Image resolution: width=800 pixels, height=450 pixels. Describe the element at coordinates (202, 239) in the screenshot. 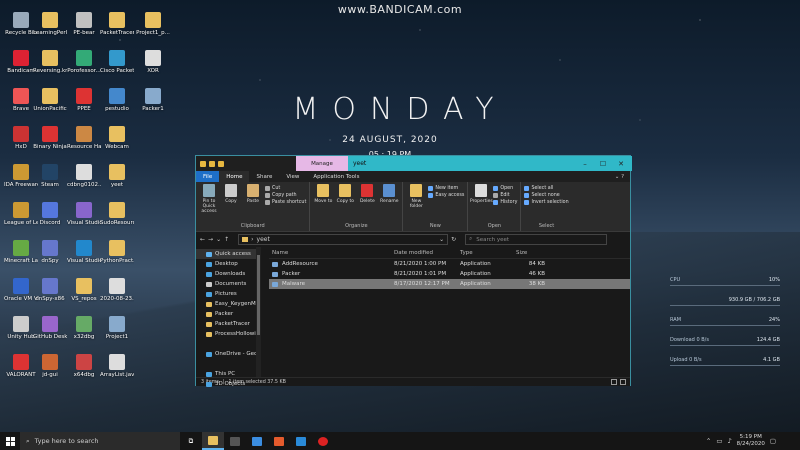

I see `back-arrow-icon: ←` at that location.